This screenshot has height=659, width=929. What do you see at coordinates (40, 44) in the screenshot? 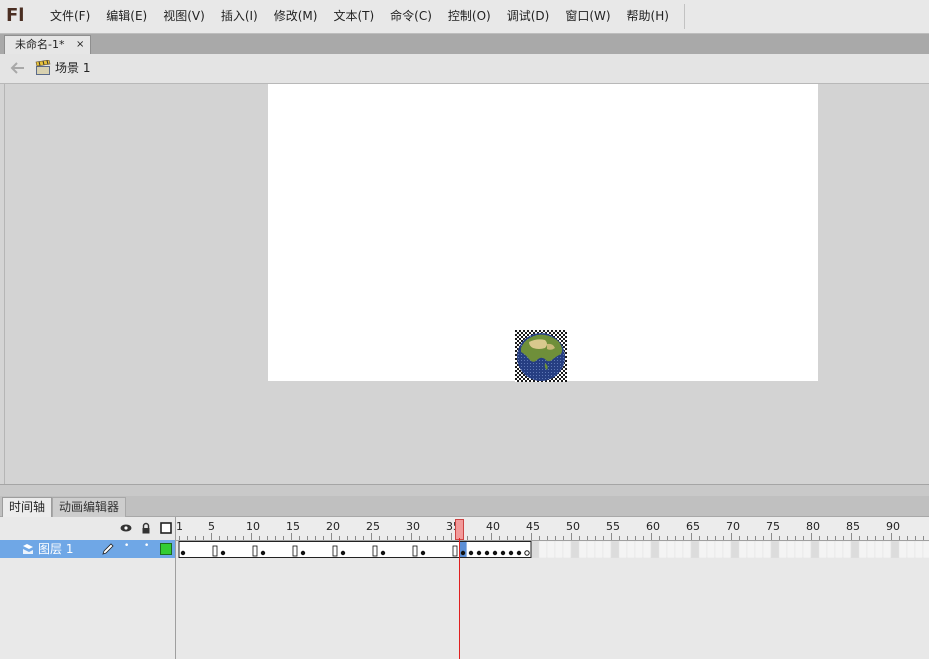
I see `document-tab-title: 未命名-1*` at bounding box center [40, 44].